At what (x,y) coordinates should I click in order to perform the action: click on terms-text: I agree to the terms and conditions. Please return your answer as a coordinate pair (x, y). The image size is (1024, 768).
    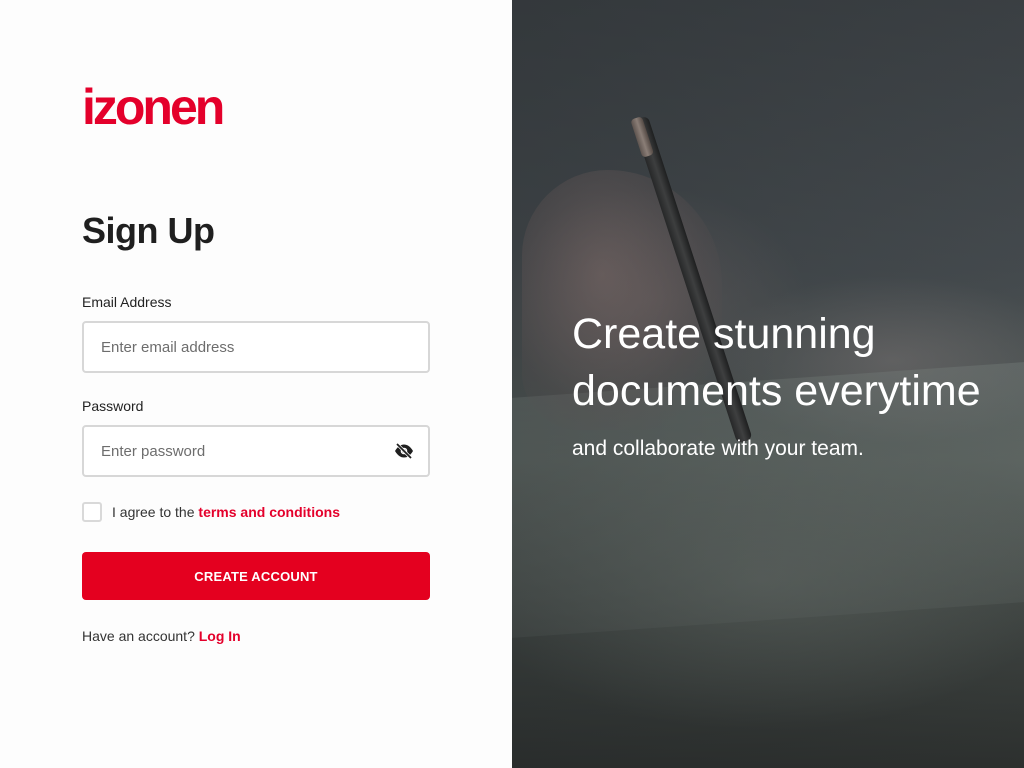
    Looking at the image, I should click on (226, 512).